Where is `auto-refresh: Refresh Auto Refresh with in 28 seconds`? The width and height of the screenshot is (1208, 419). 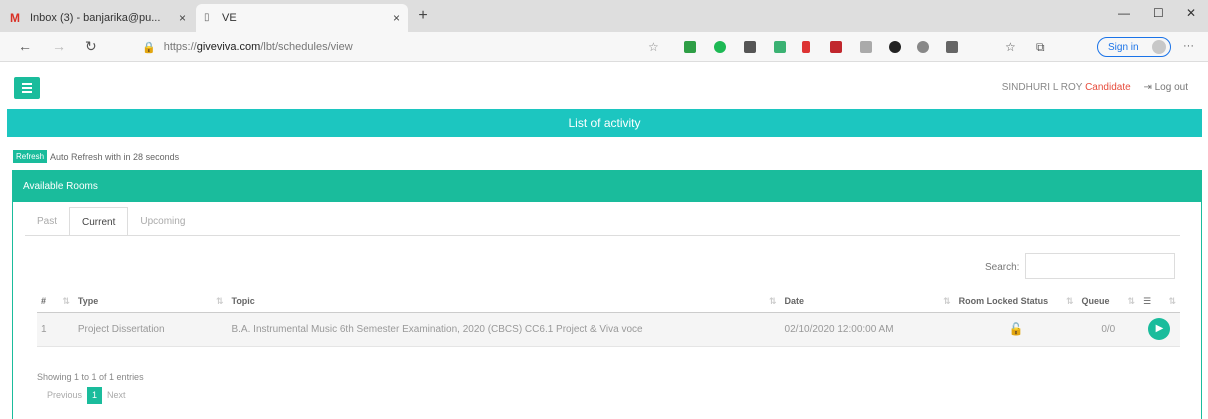
auto-refresh: Refresh Auto Refresh with in 28 seconds is located at coordinates (96, 156).